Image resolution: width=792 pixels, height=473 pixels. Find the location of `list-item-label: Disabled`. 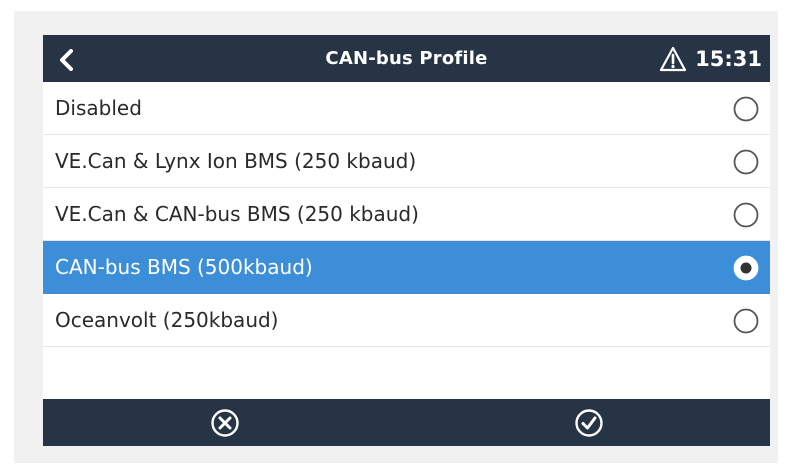

list-item-label: Disabled is located at coordinates (98, 108).